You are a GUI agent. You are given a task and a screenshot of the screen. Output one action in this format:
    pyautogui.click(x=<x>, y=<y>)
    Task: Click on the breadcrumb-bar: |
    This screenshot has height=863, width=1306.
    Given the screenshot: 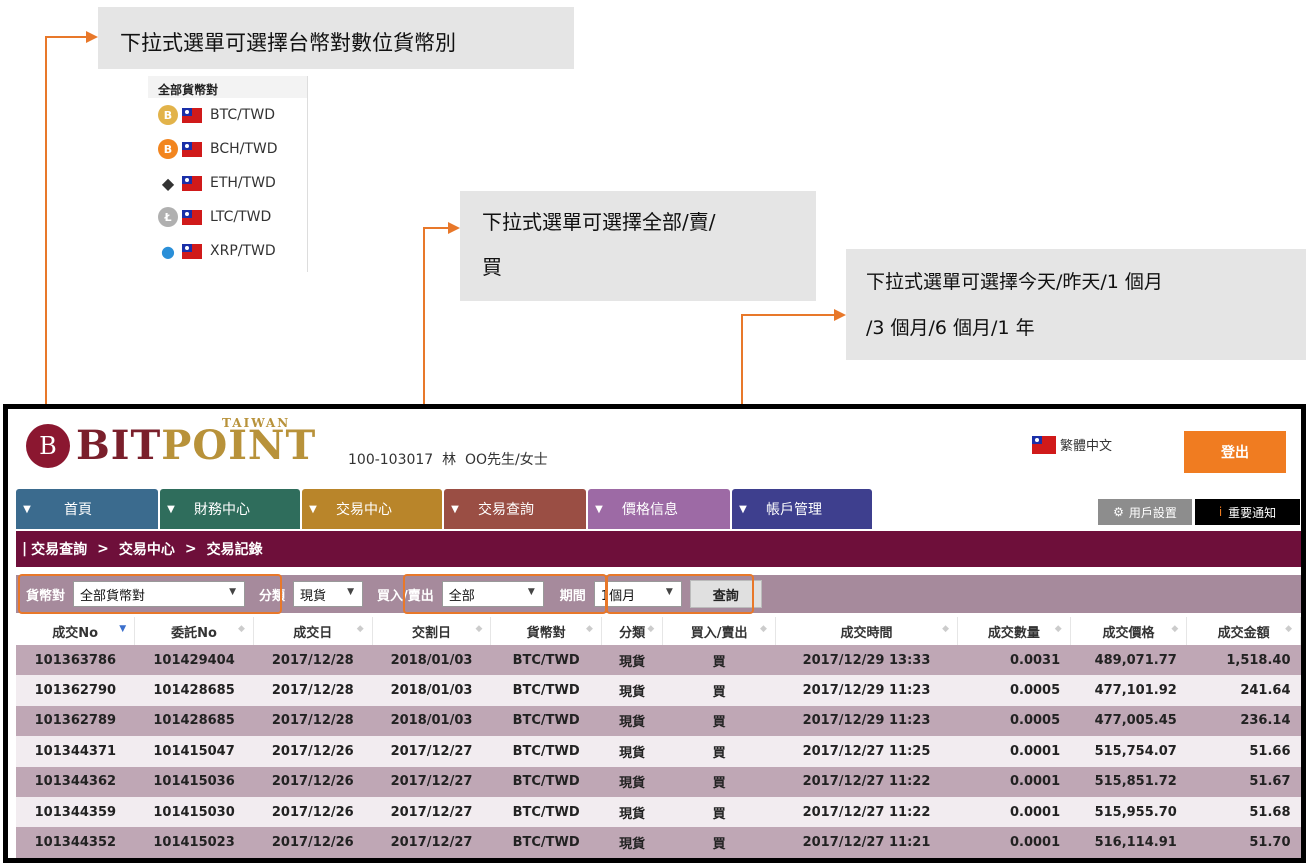 What is the action you would take?
    pyautogui.click(x=25, y=549)
    